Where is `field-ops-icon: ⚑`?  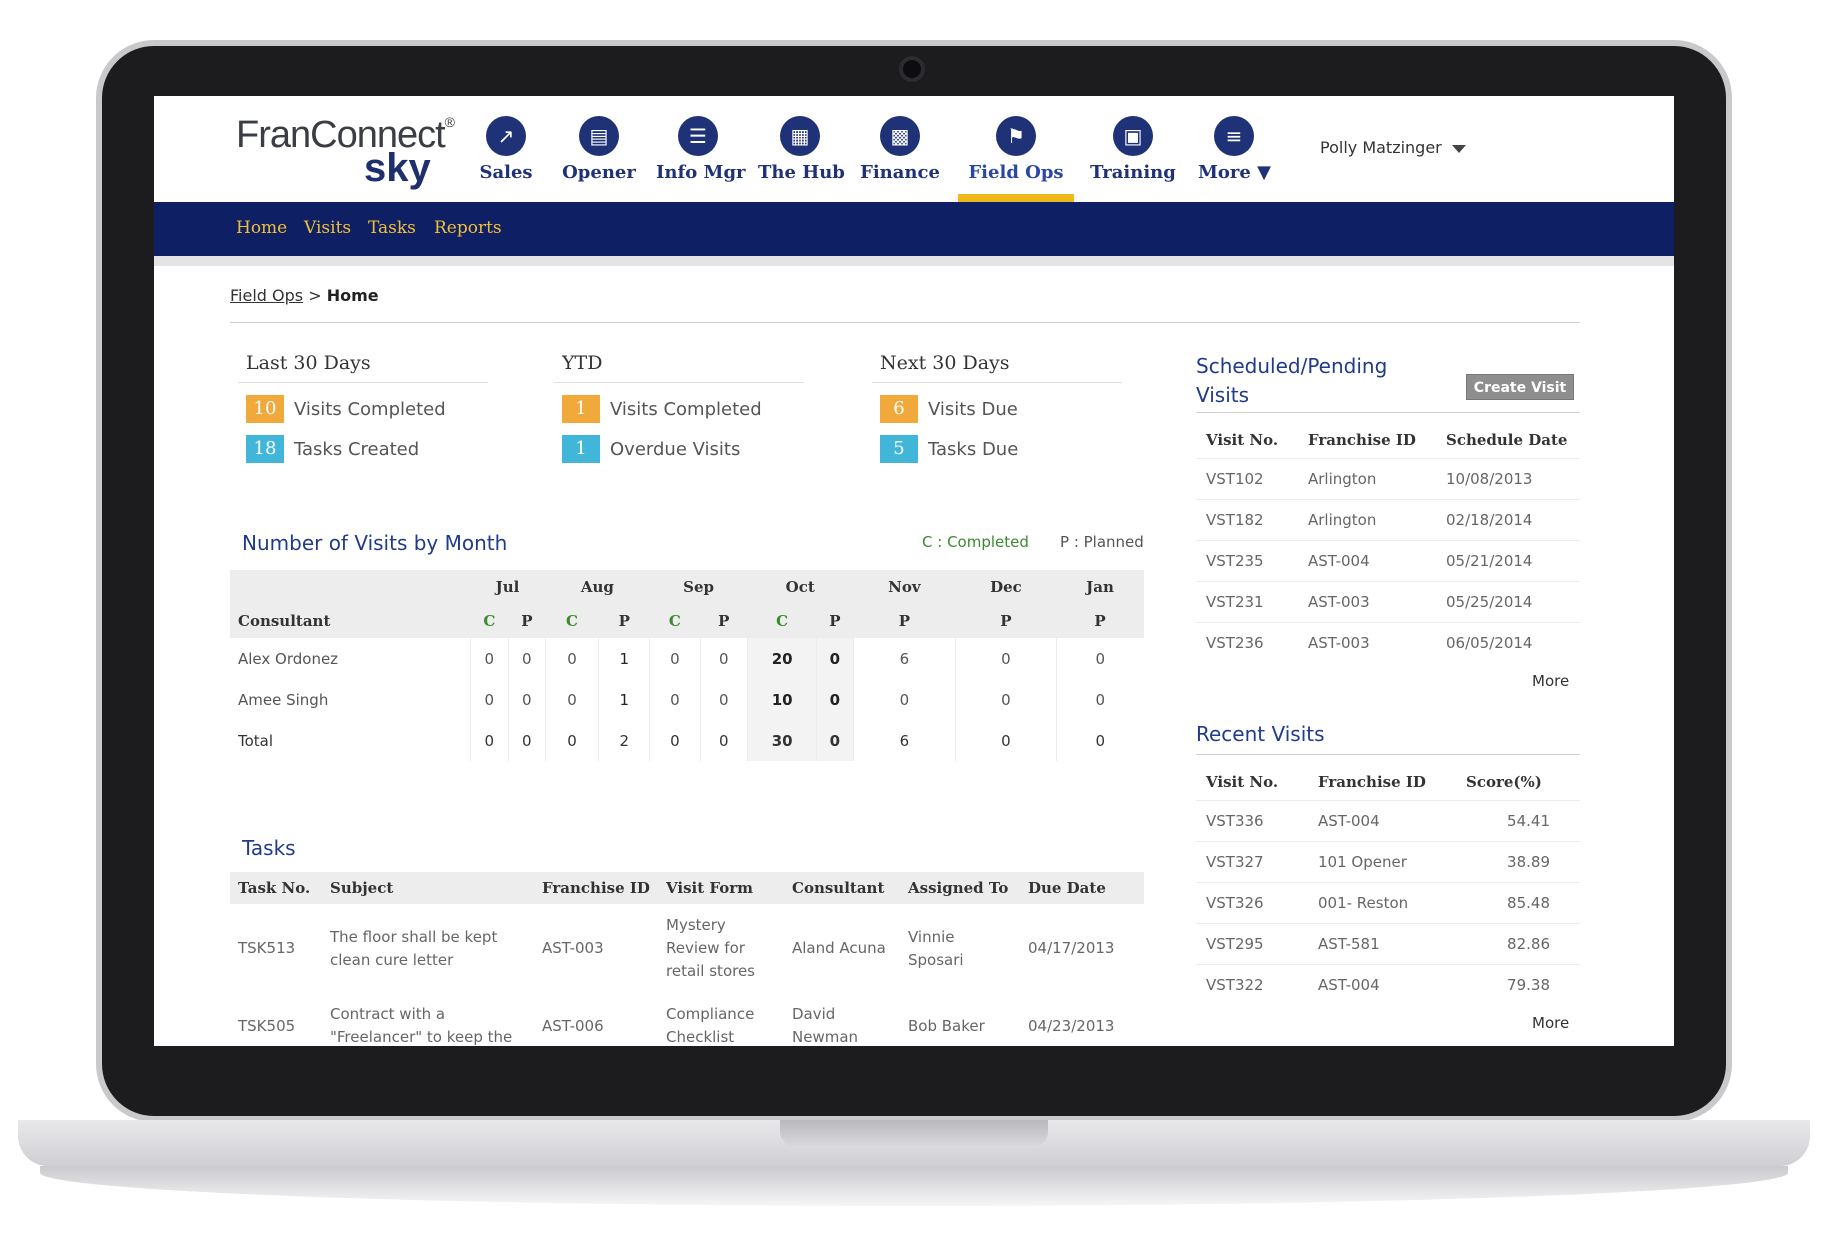 field-ops-icon: ⚑ is located at coordinates (1016, 136).